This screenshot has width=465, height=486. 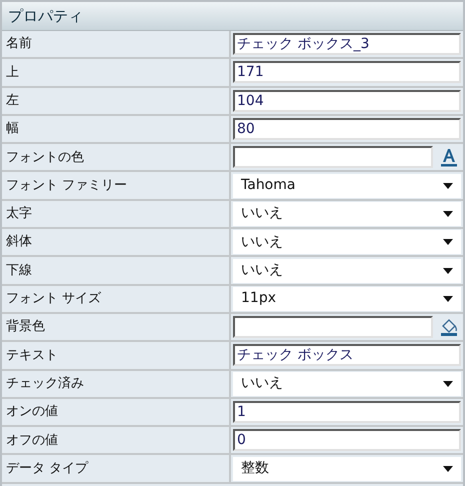 I want to click on text-field: 0, so click(x=347, y=440).